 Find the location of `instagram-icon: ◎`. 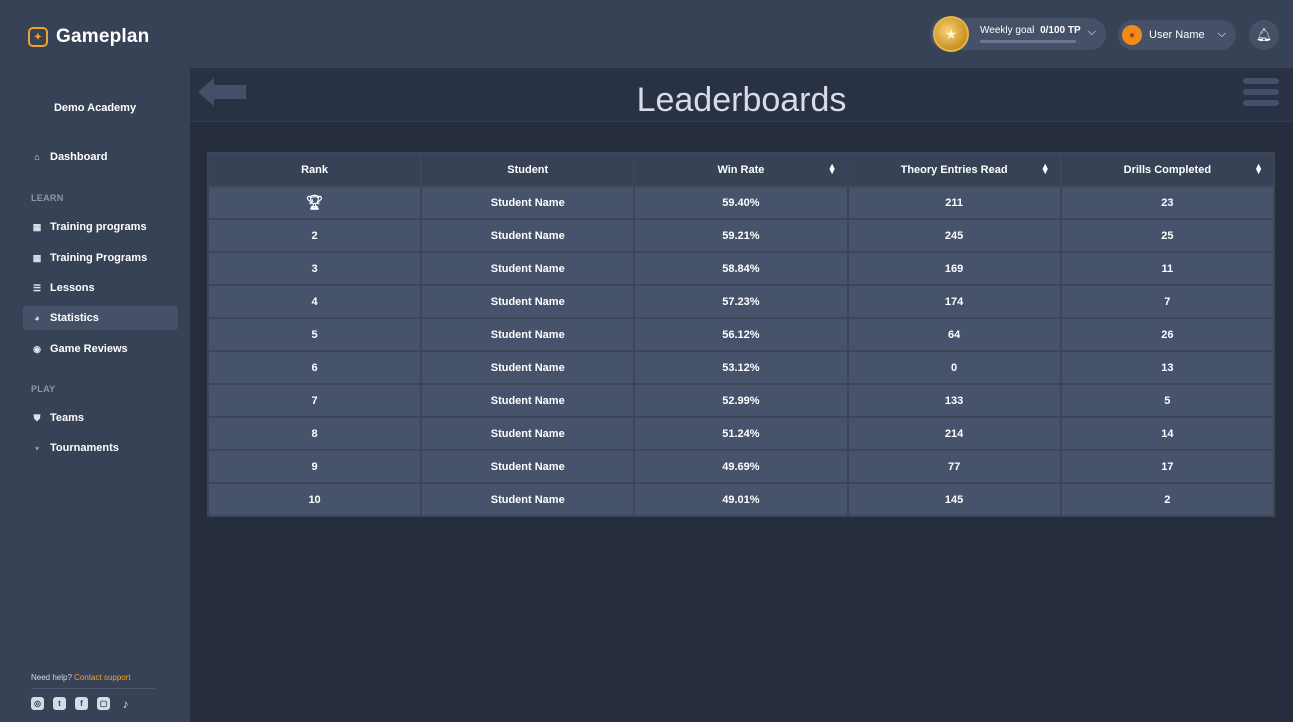

instagram-icon: ◎ is located at coordinates (37, 703).